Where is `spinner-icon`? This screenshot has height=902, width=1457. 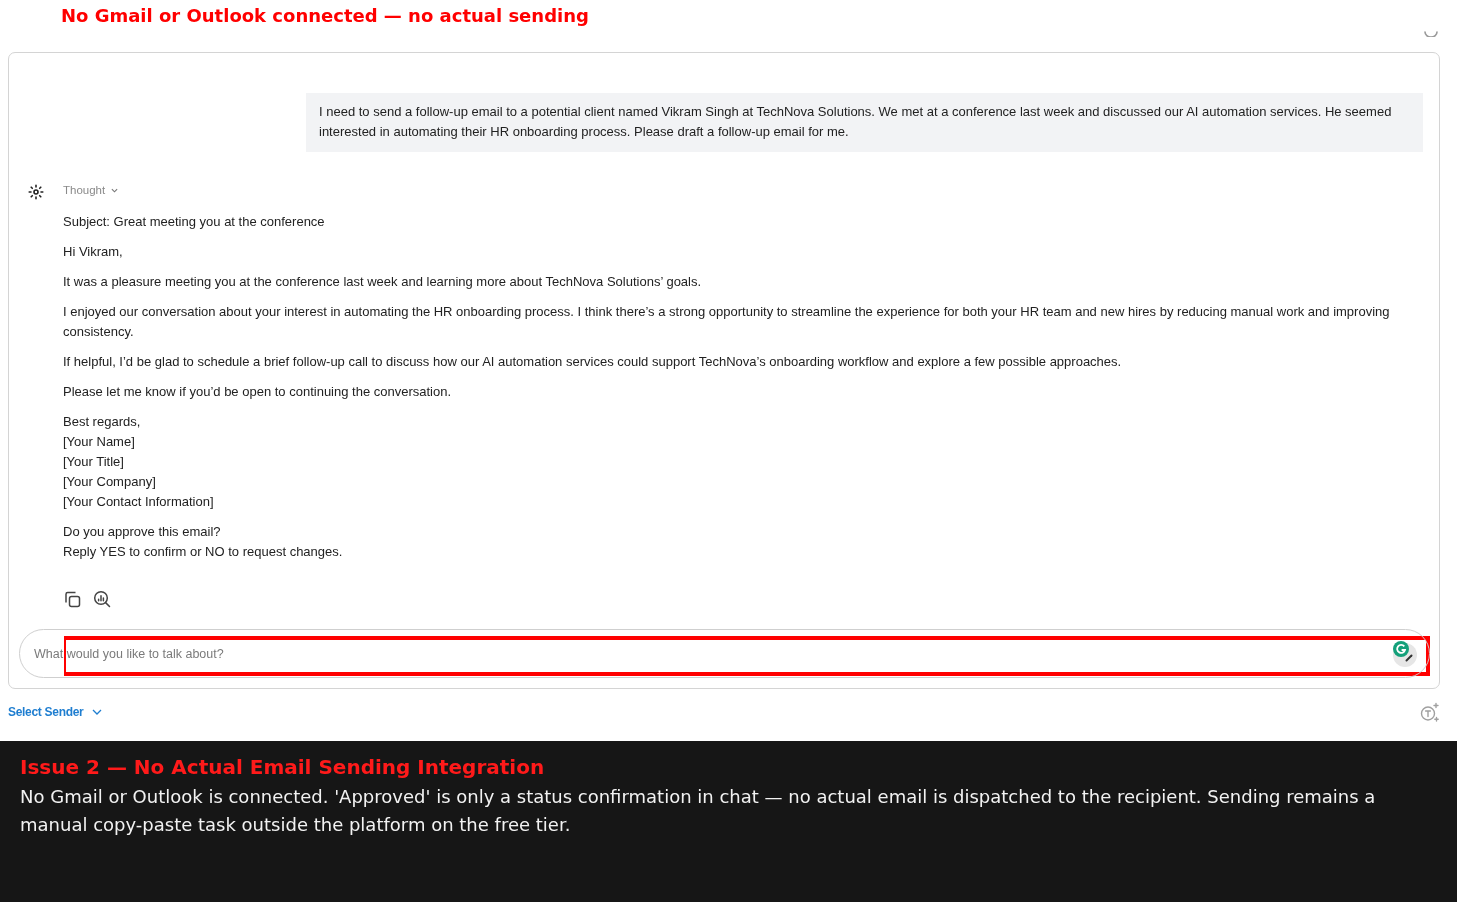
spinner-icon is located at coordinates (1431, 34).